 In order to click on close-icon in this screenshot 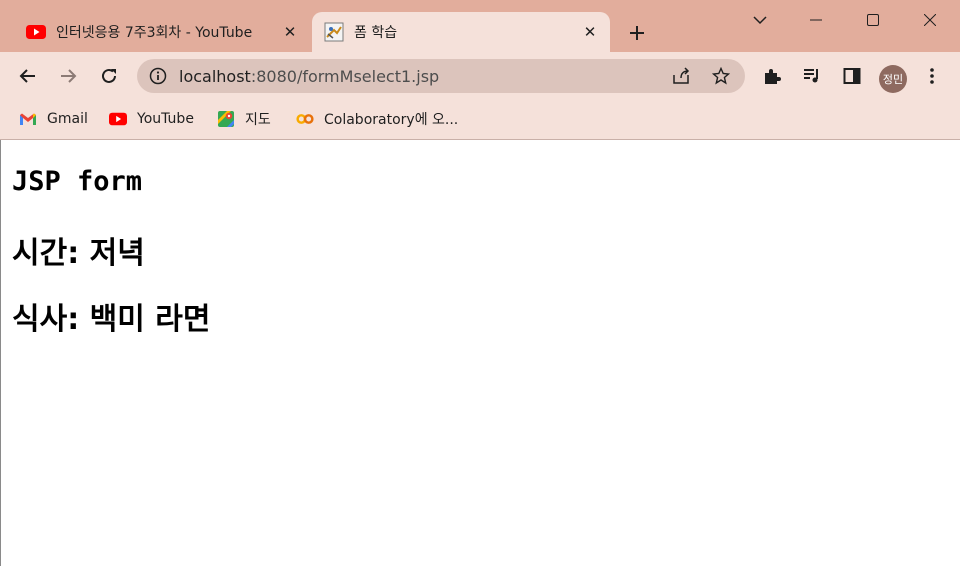, I will do `click(930, 20)`.